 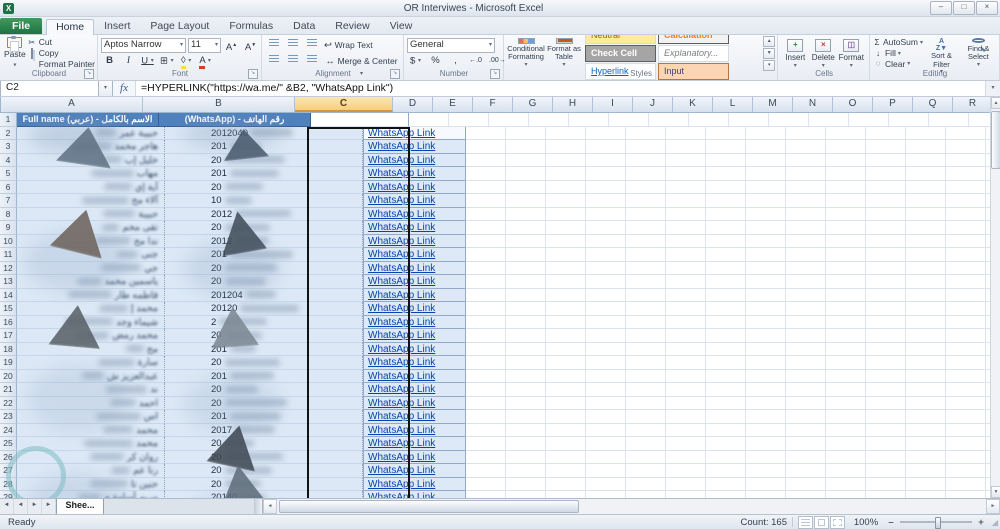 What do you see at coordinates (941, 56) in the screenshot?
I see `sort-filter-button: A Z▼ Sort & Filter ▾` at bounding box center [941, 56].